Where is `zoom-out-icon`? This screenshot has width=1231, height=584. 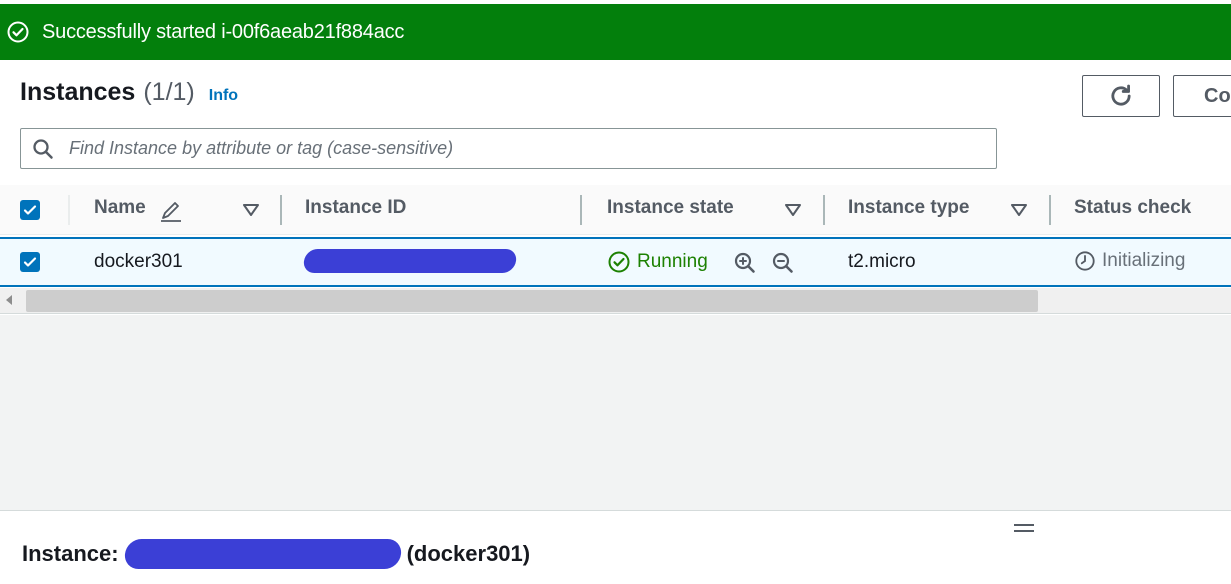
zoom-out-icon is located at coordinates (783, 263).